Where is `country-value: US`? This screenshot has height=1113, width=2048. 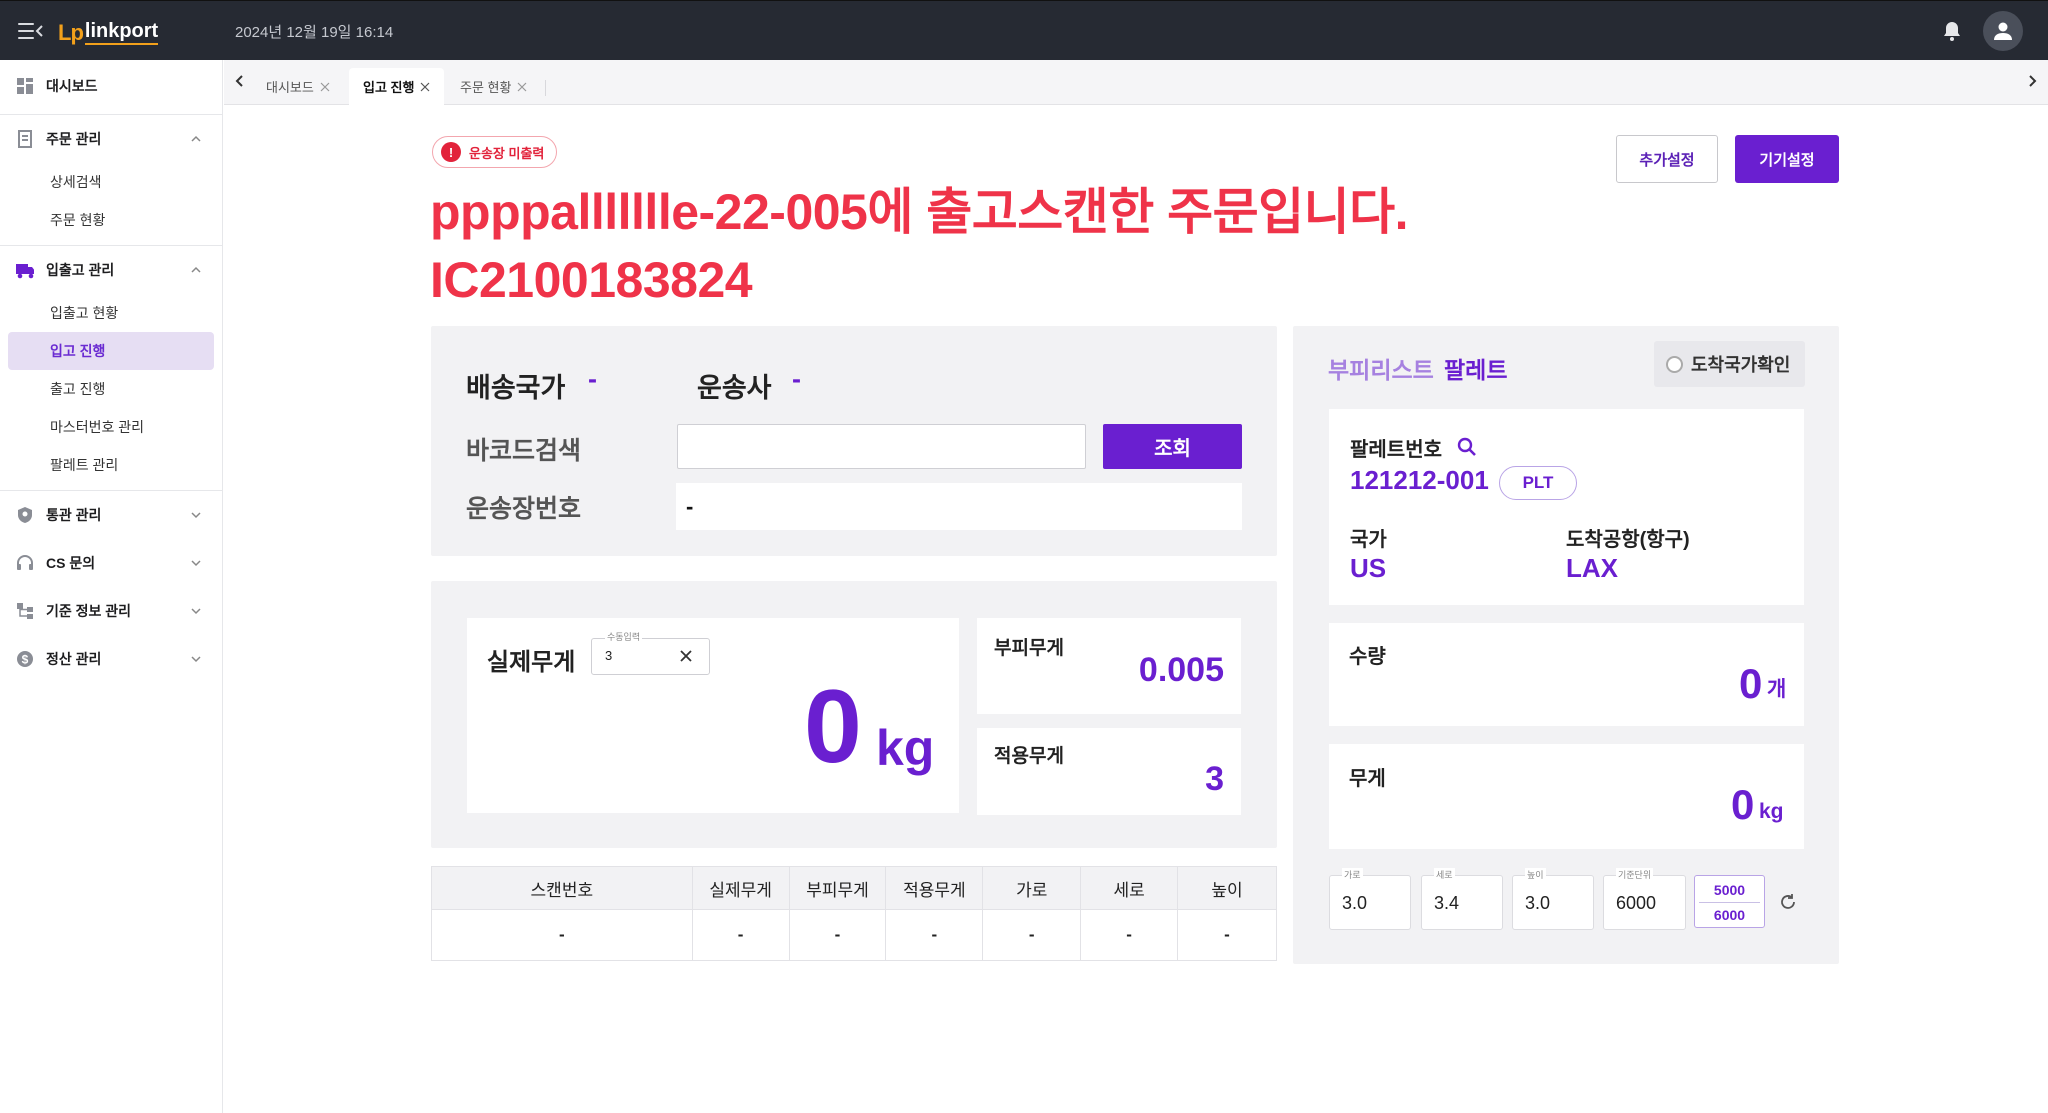
country-value: US is located at coordinates (1368, 568).